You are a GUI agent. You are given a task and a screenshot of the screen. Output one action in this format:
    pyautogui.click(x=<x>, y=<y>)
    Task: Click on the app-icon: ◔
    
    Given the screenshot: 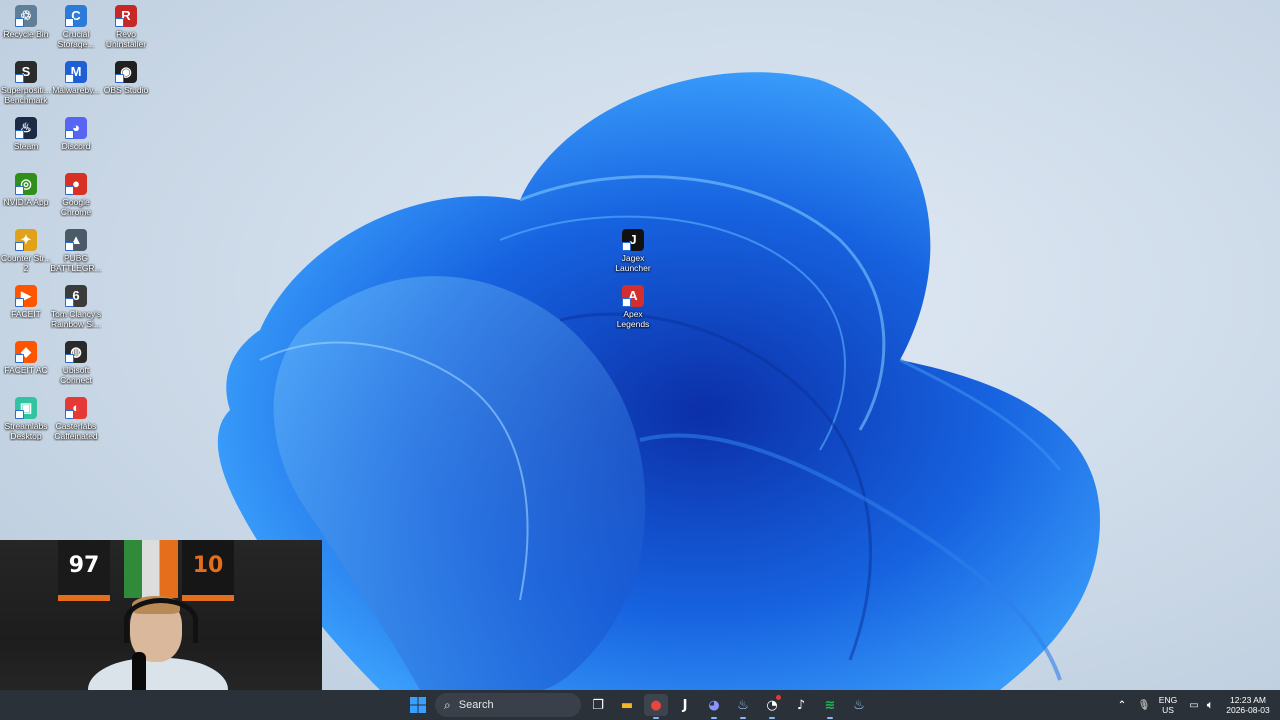 What is the action you would take?
    pyautogui.click(x=772, y=705)
    